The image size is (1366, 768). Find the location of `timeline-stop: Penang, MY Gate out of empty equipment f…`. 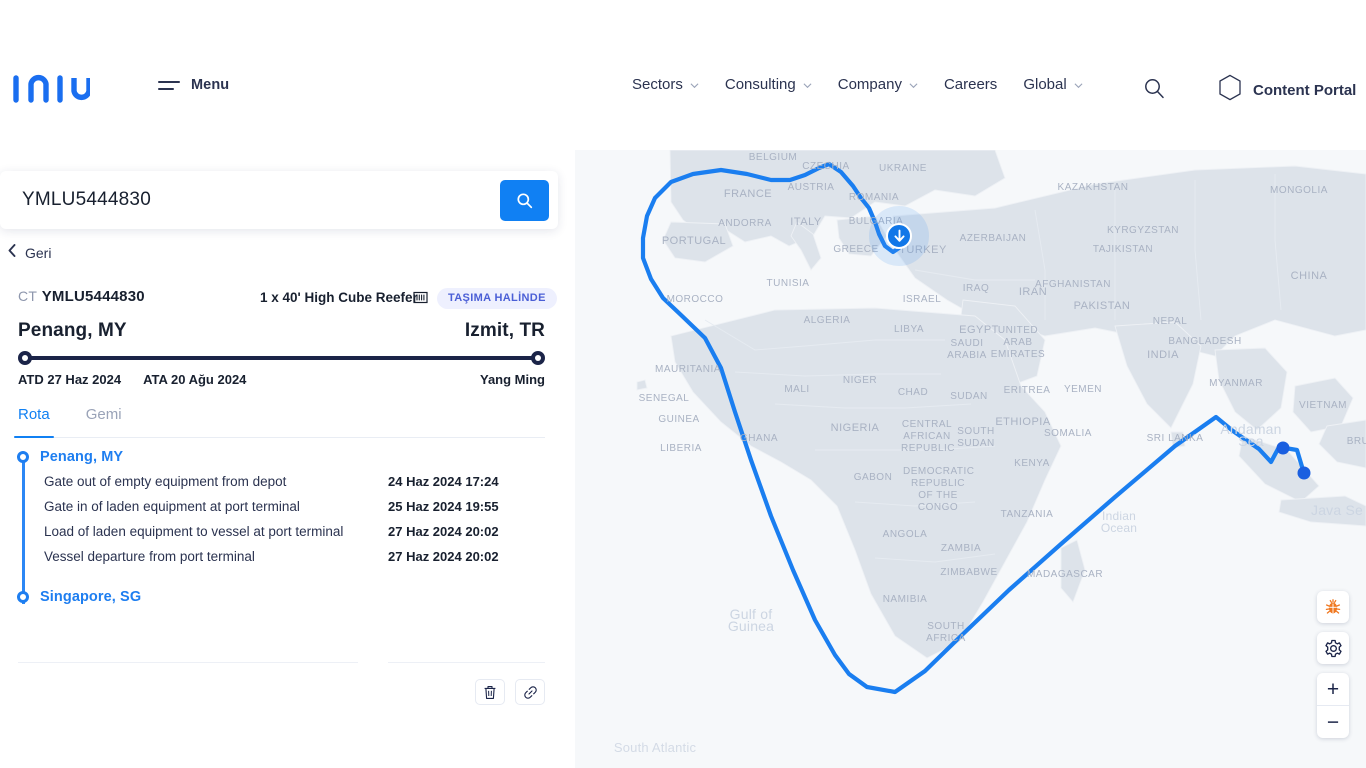

timeline-stop: Penang, MY Gate out of empty equipment f… is located at coordinates (281, 511).